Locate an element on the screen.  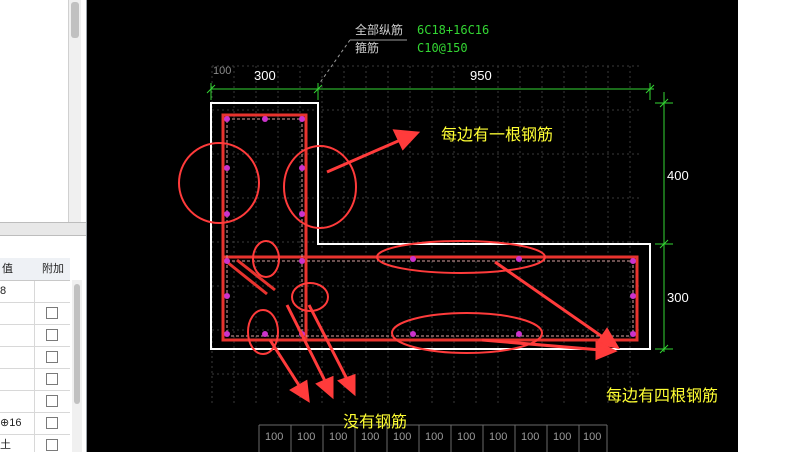
component-list-scrollbar is located at coordinates (74, 111).